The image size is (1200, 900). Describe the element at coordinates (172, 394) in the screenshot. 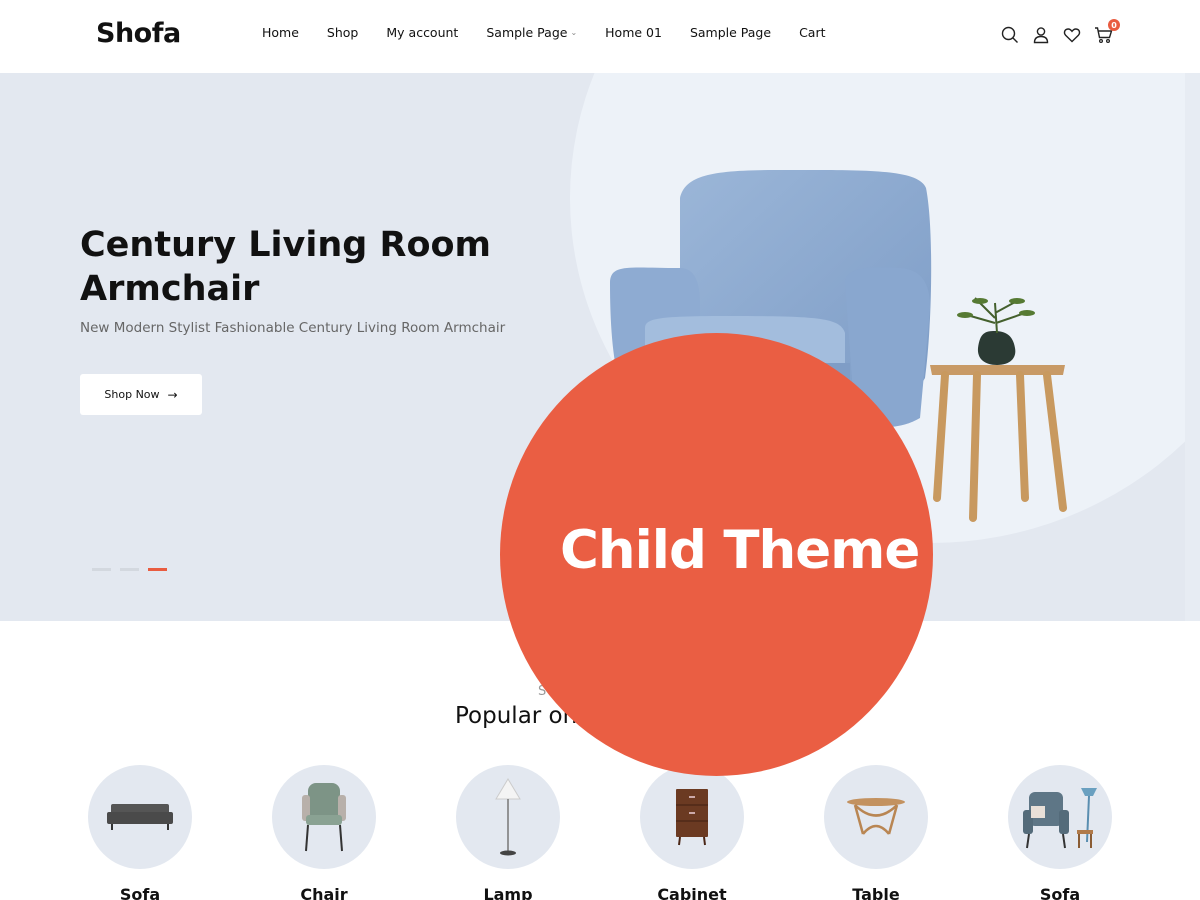

I see `arrow-right-icon: →` at that location.